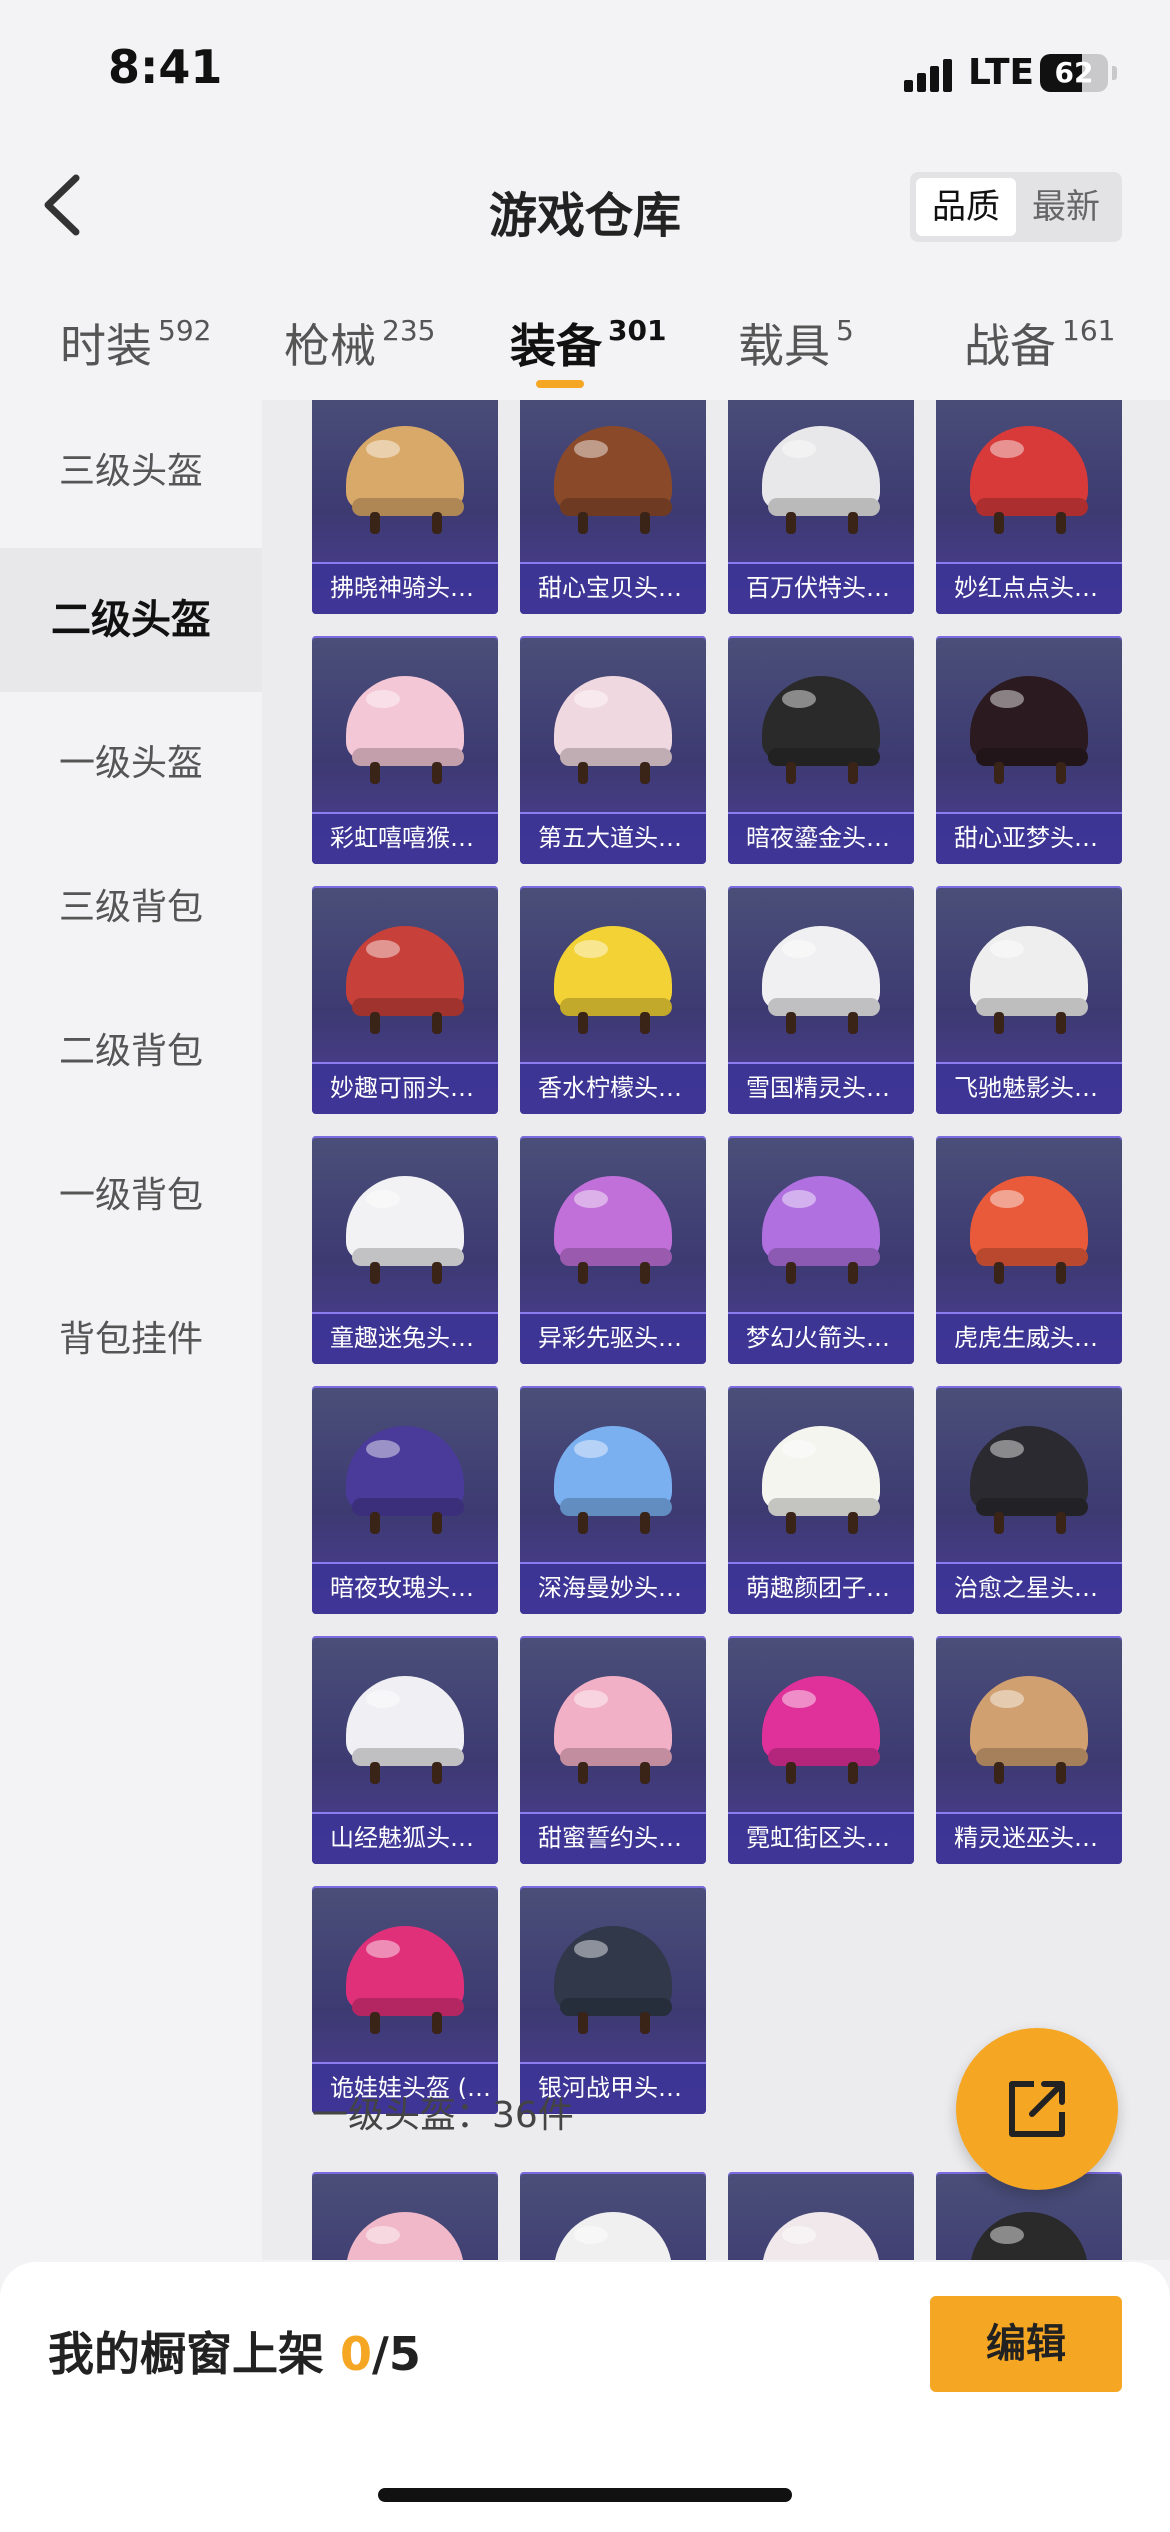  What do you see at coordinates (588, 343) in the screenshot?
I see `tab-equipment: 装备 301` at bounding box center [588, 343].